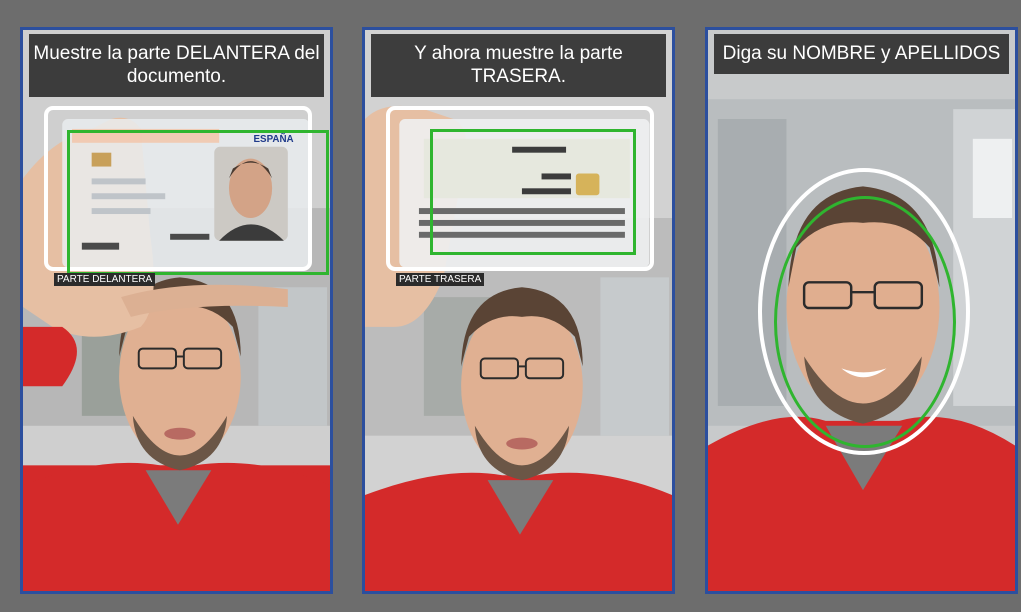 The width and height of the screenshot is (1021, 612). I want to click on instruction-banner: Diga su NOMBRE y APELLIDOS, so click(861, 54).